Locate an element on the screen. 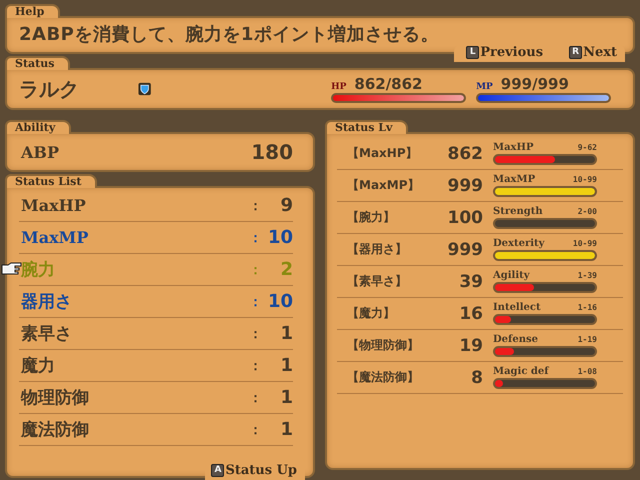 The height and width of the screenshot is (480, 640). character-name: ラルク is located at coordinates (49, 89).